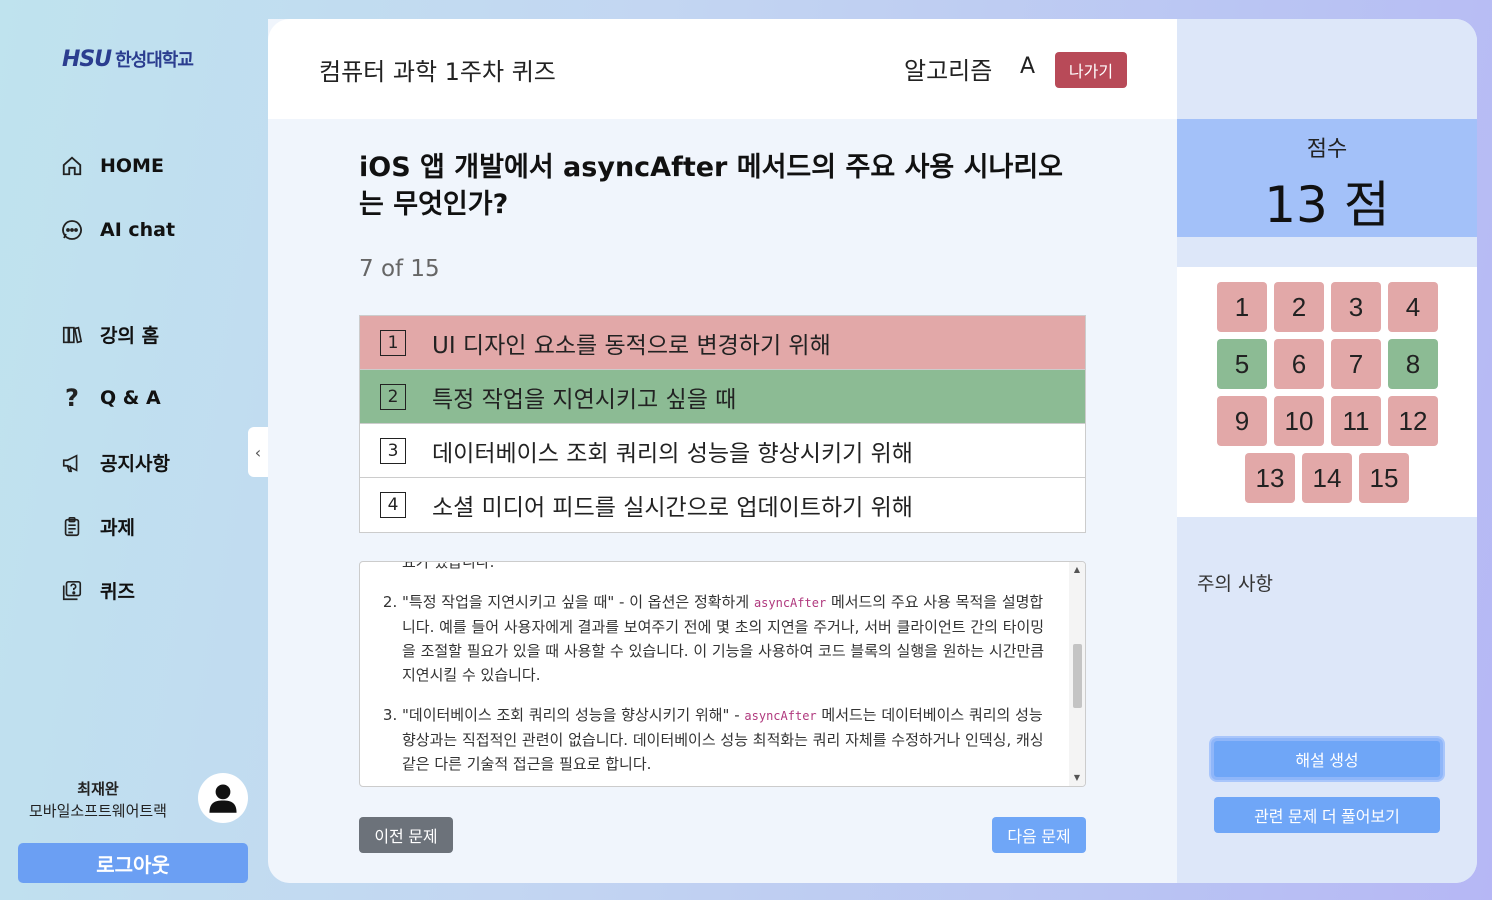 The image size is (1492, 900). What do you see at coordinates (97, 811) in the screenshot?
I see `user-track: 모바일소프트웨어트랙` at bounding box center [97, 811].